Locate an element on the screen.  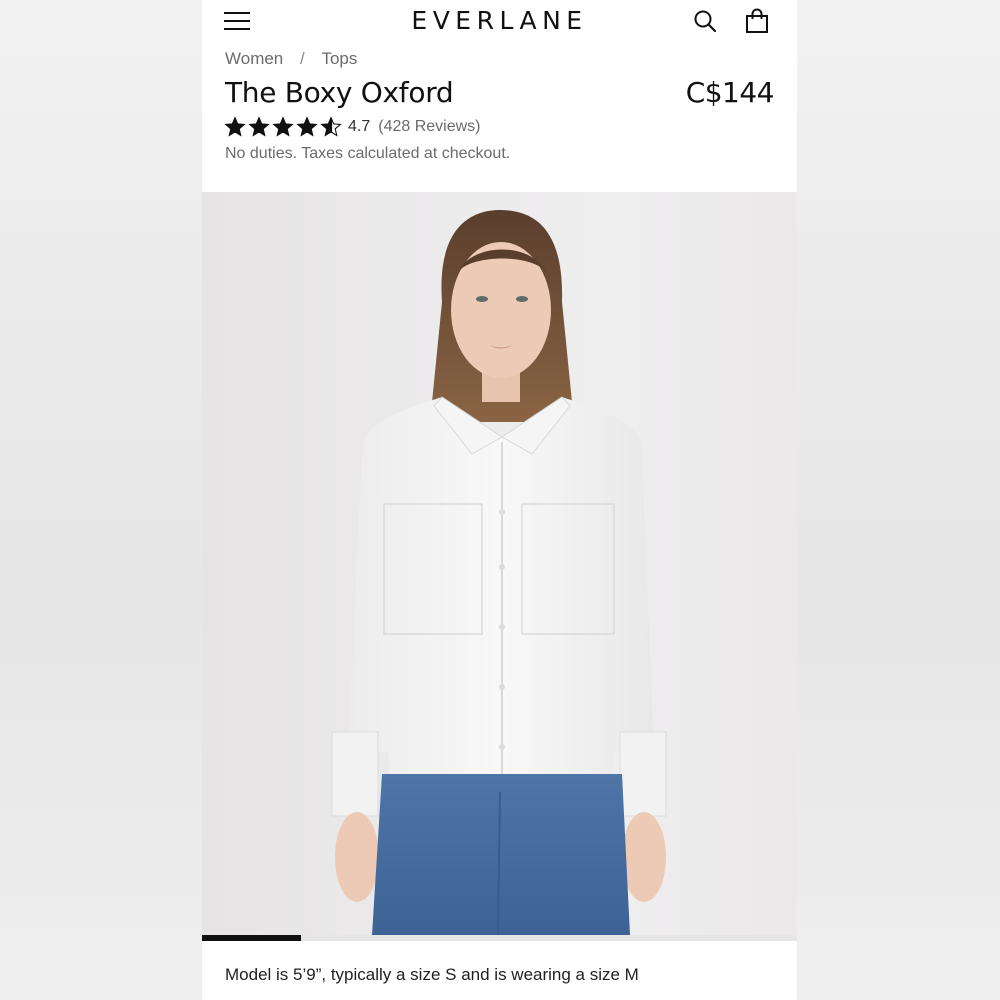
rating-value: 4.7 is located at coordinates (359, 126).